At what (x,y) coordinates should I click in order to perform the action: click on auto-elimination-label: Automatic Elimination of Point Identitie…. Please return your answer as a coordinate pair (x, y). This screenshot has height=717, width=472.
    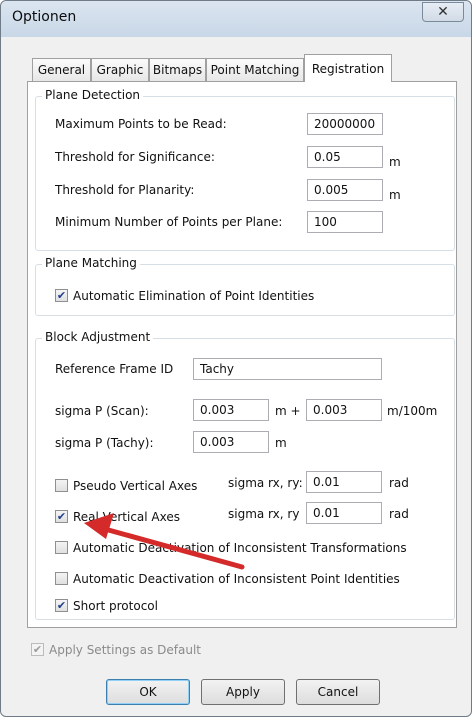
    Looking at the image, I should click on (194, 296).